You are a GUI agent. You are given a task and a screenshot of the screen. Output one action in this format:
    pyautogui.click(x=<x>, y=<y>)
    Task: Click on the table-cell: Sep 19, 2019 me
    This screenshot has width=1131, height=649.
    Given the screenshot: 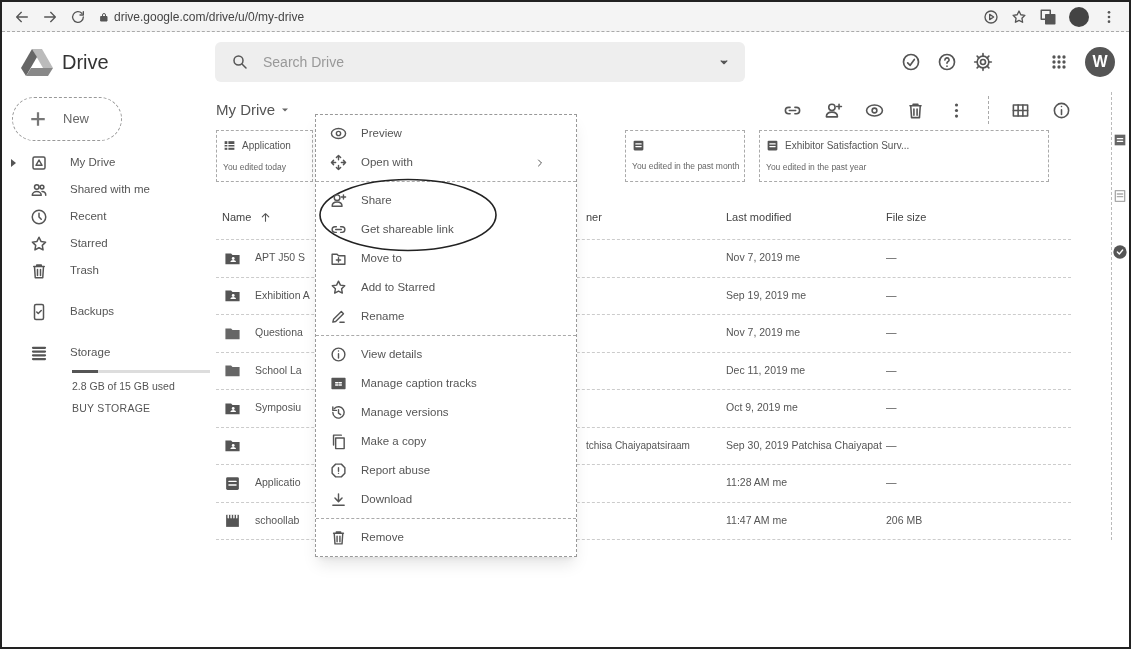 What is the action you would take?
    pyautogui.click(x=766, y=294)
    